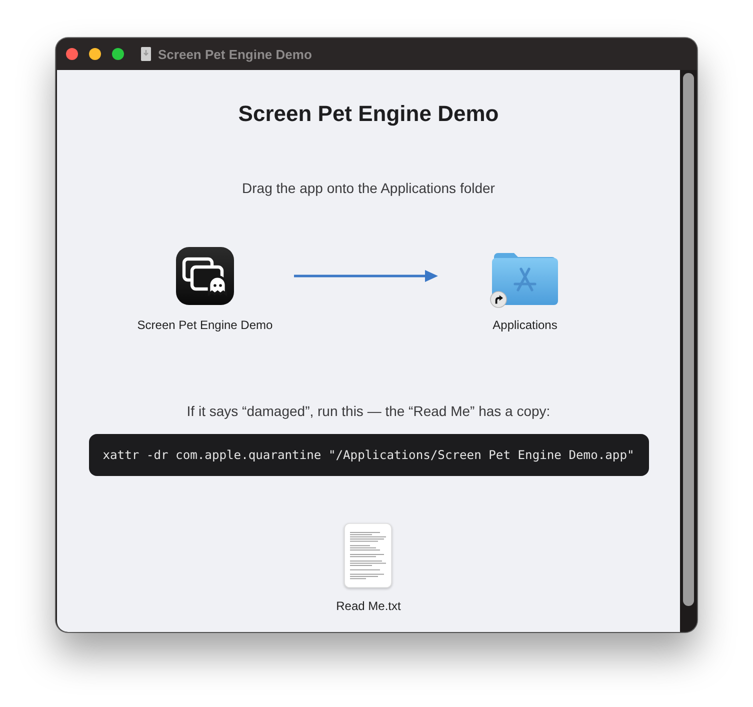 This screenshot has height=707, width=753. Describe the element at coordinates (368, 606) in the screenshot. I see `file-label: Read Me.txt` at that location.